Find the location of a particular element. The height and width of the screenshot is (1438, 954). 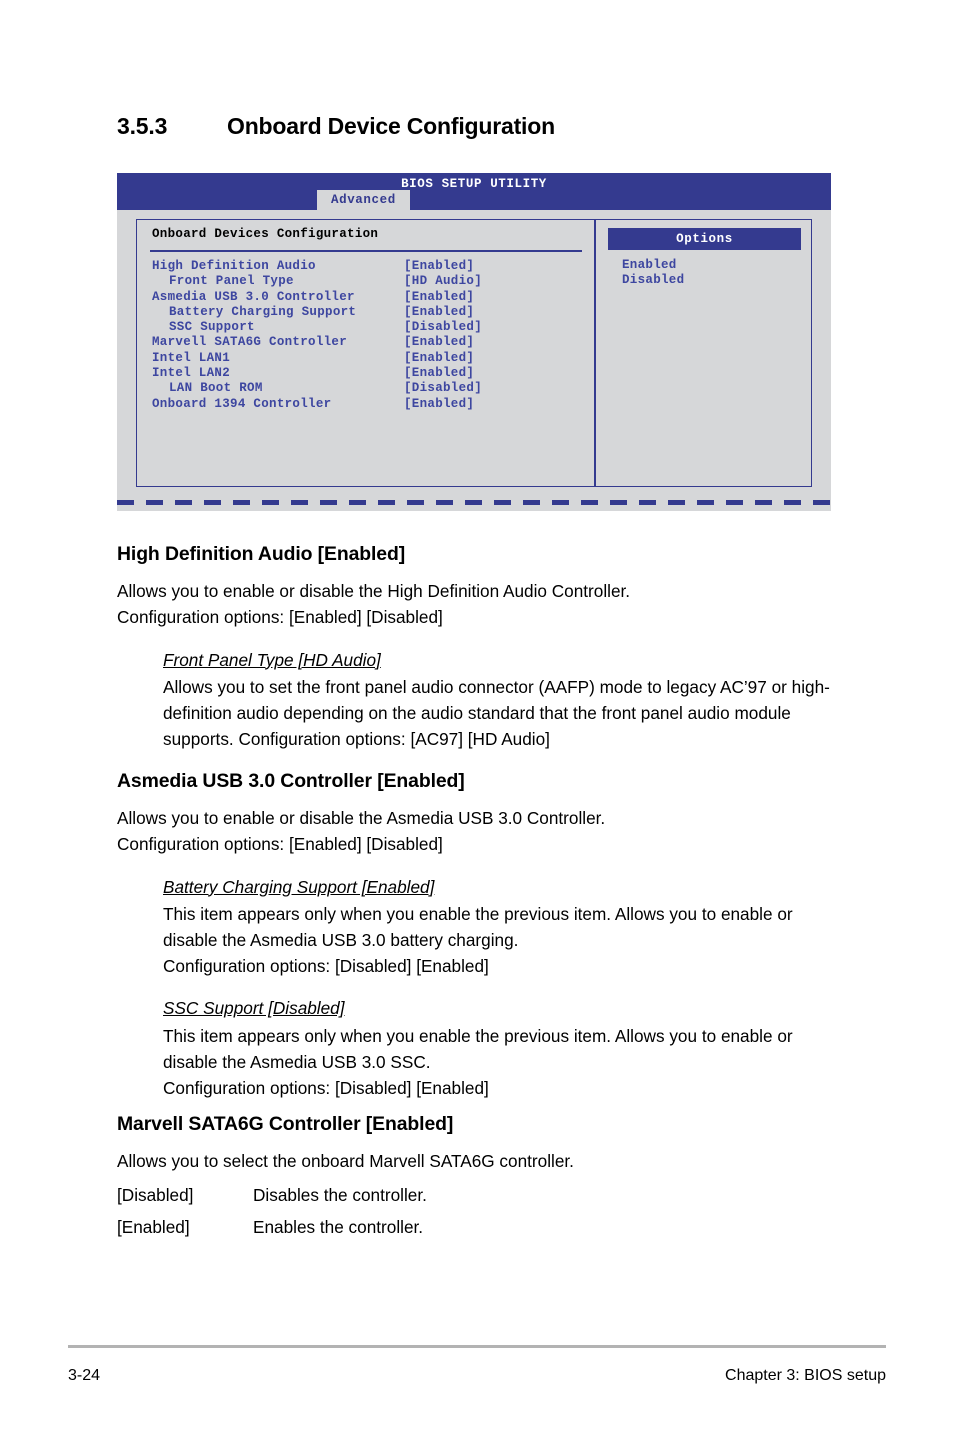

marvell-option-disabled-desc: Disables the controller. is located at coordinates (340, 1195).